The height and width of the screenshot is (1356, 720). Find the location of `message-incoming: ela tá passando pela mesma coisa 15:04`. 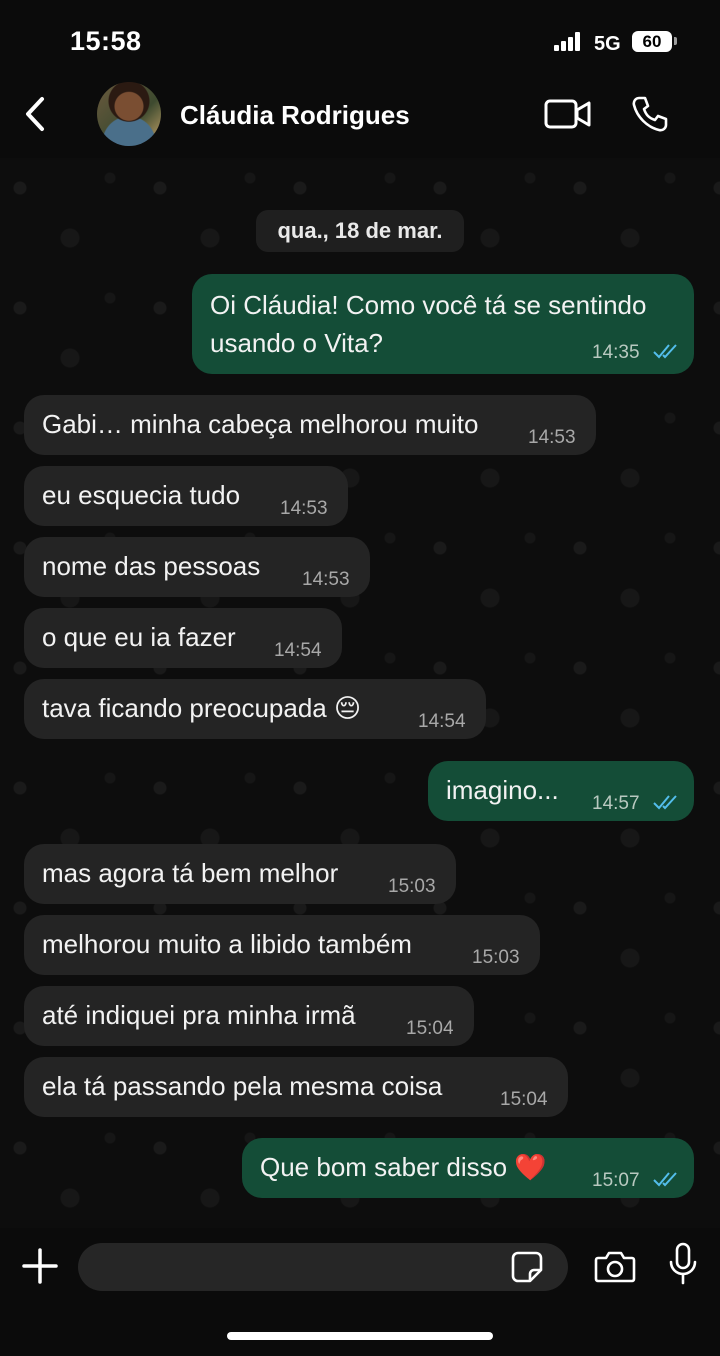

message-incoming: ela tá passando pela mesma coisa 15:04 is located at coordinates (296, 1087).